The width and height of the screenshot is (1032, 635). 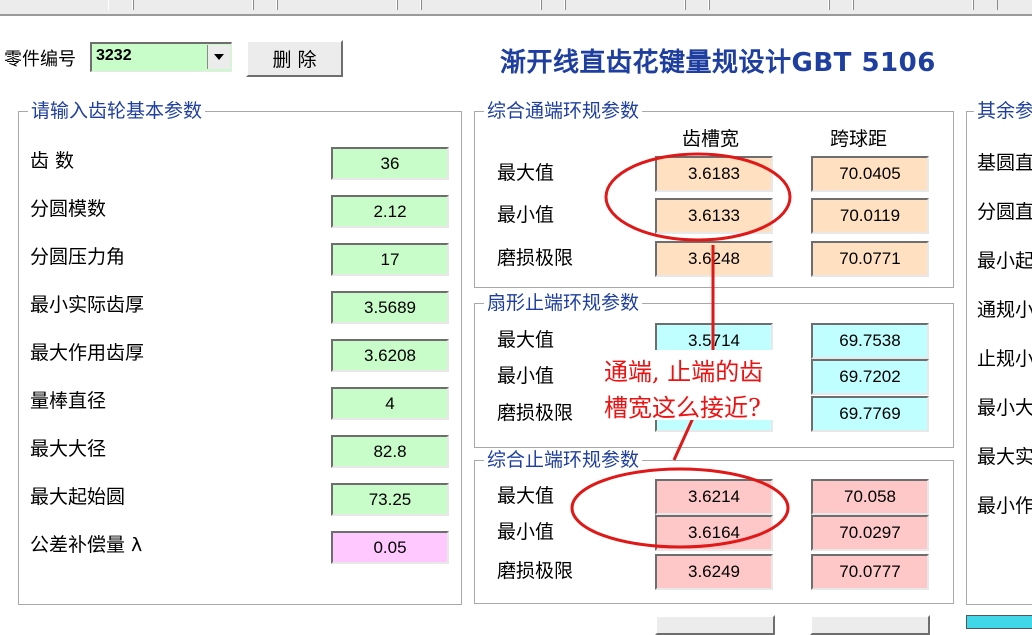 What do you see at coordinates (680, 508) in the screenshot?
I see `annotation-ellipse-nogo` at bounding box center [680, 508].